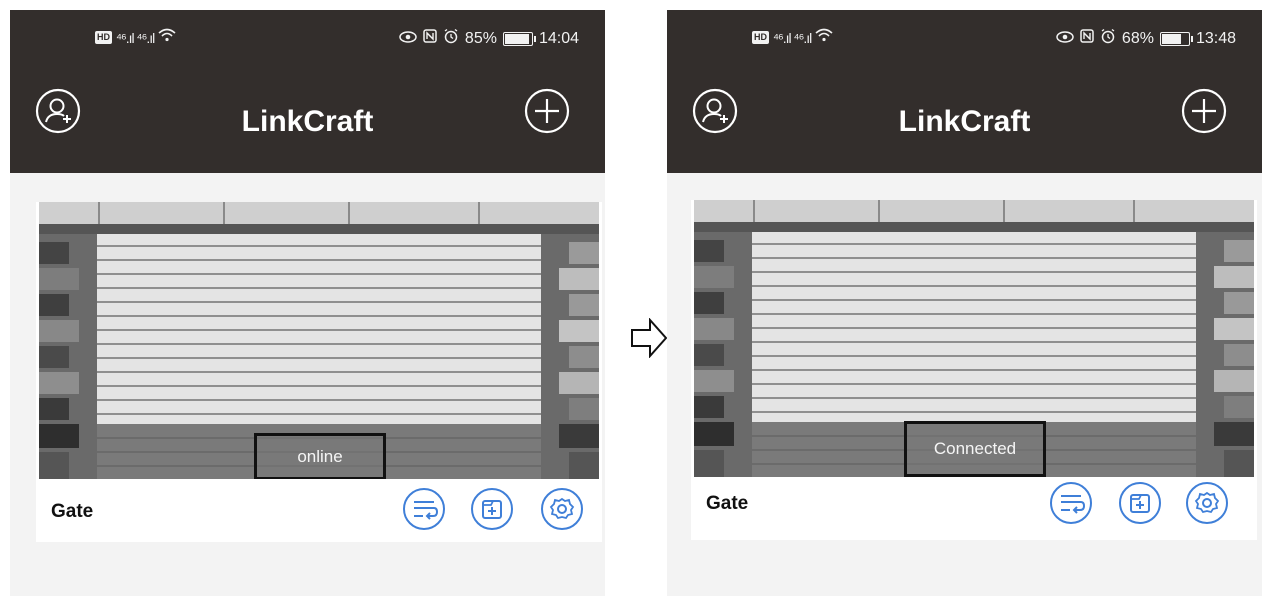  What do you see at coordinates (558, 38) in the screenshot?
I see `clock: 14:04` at bounding box center [558, 38].